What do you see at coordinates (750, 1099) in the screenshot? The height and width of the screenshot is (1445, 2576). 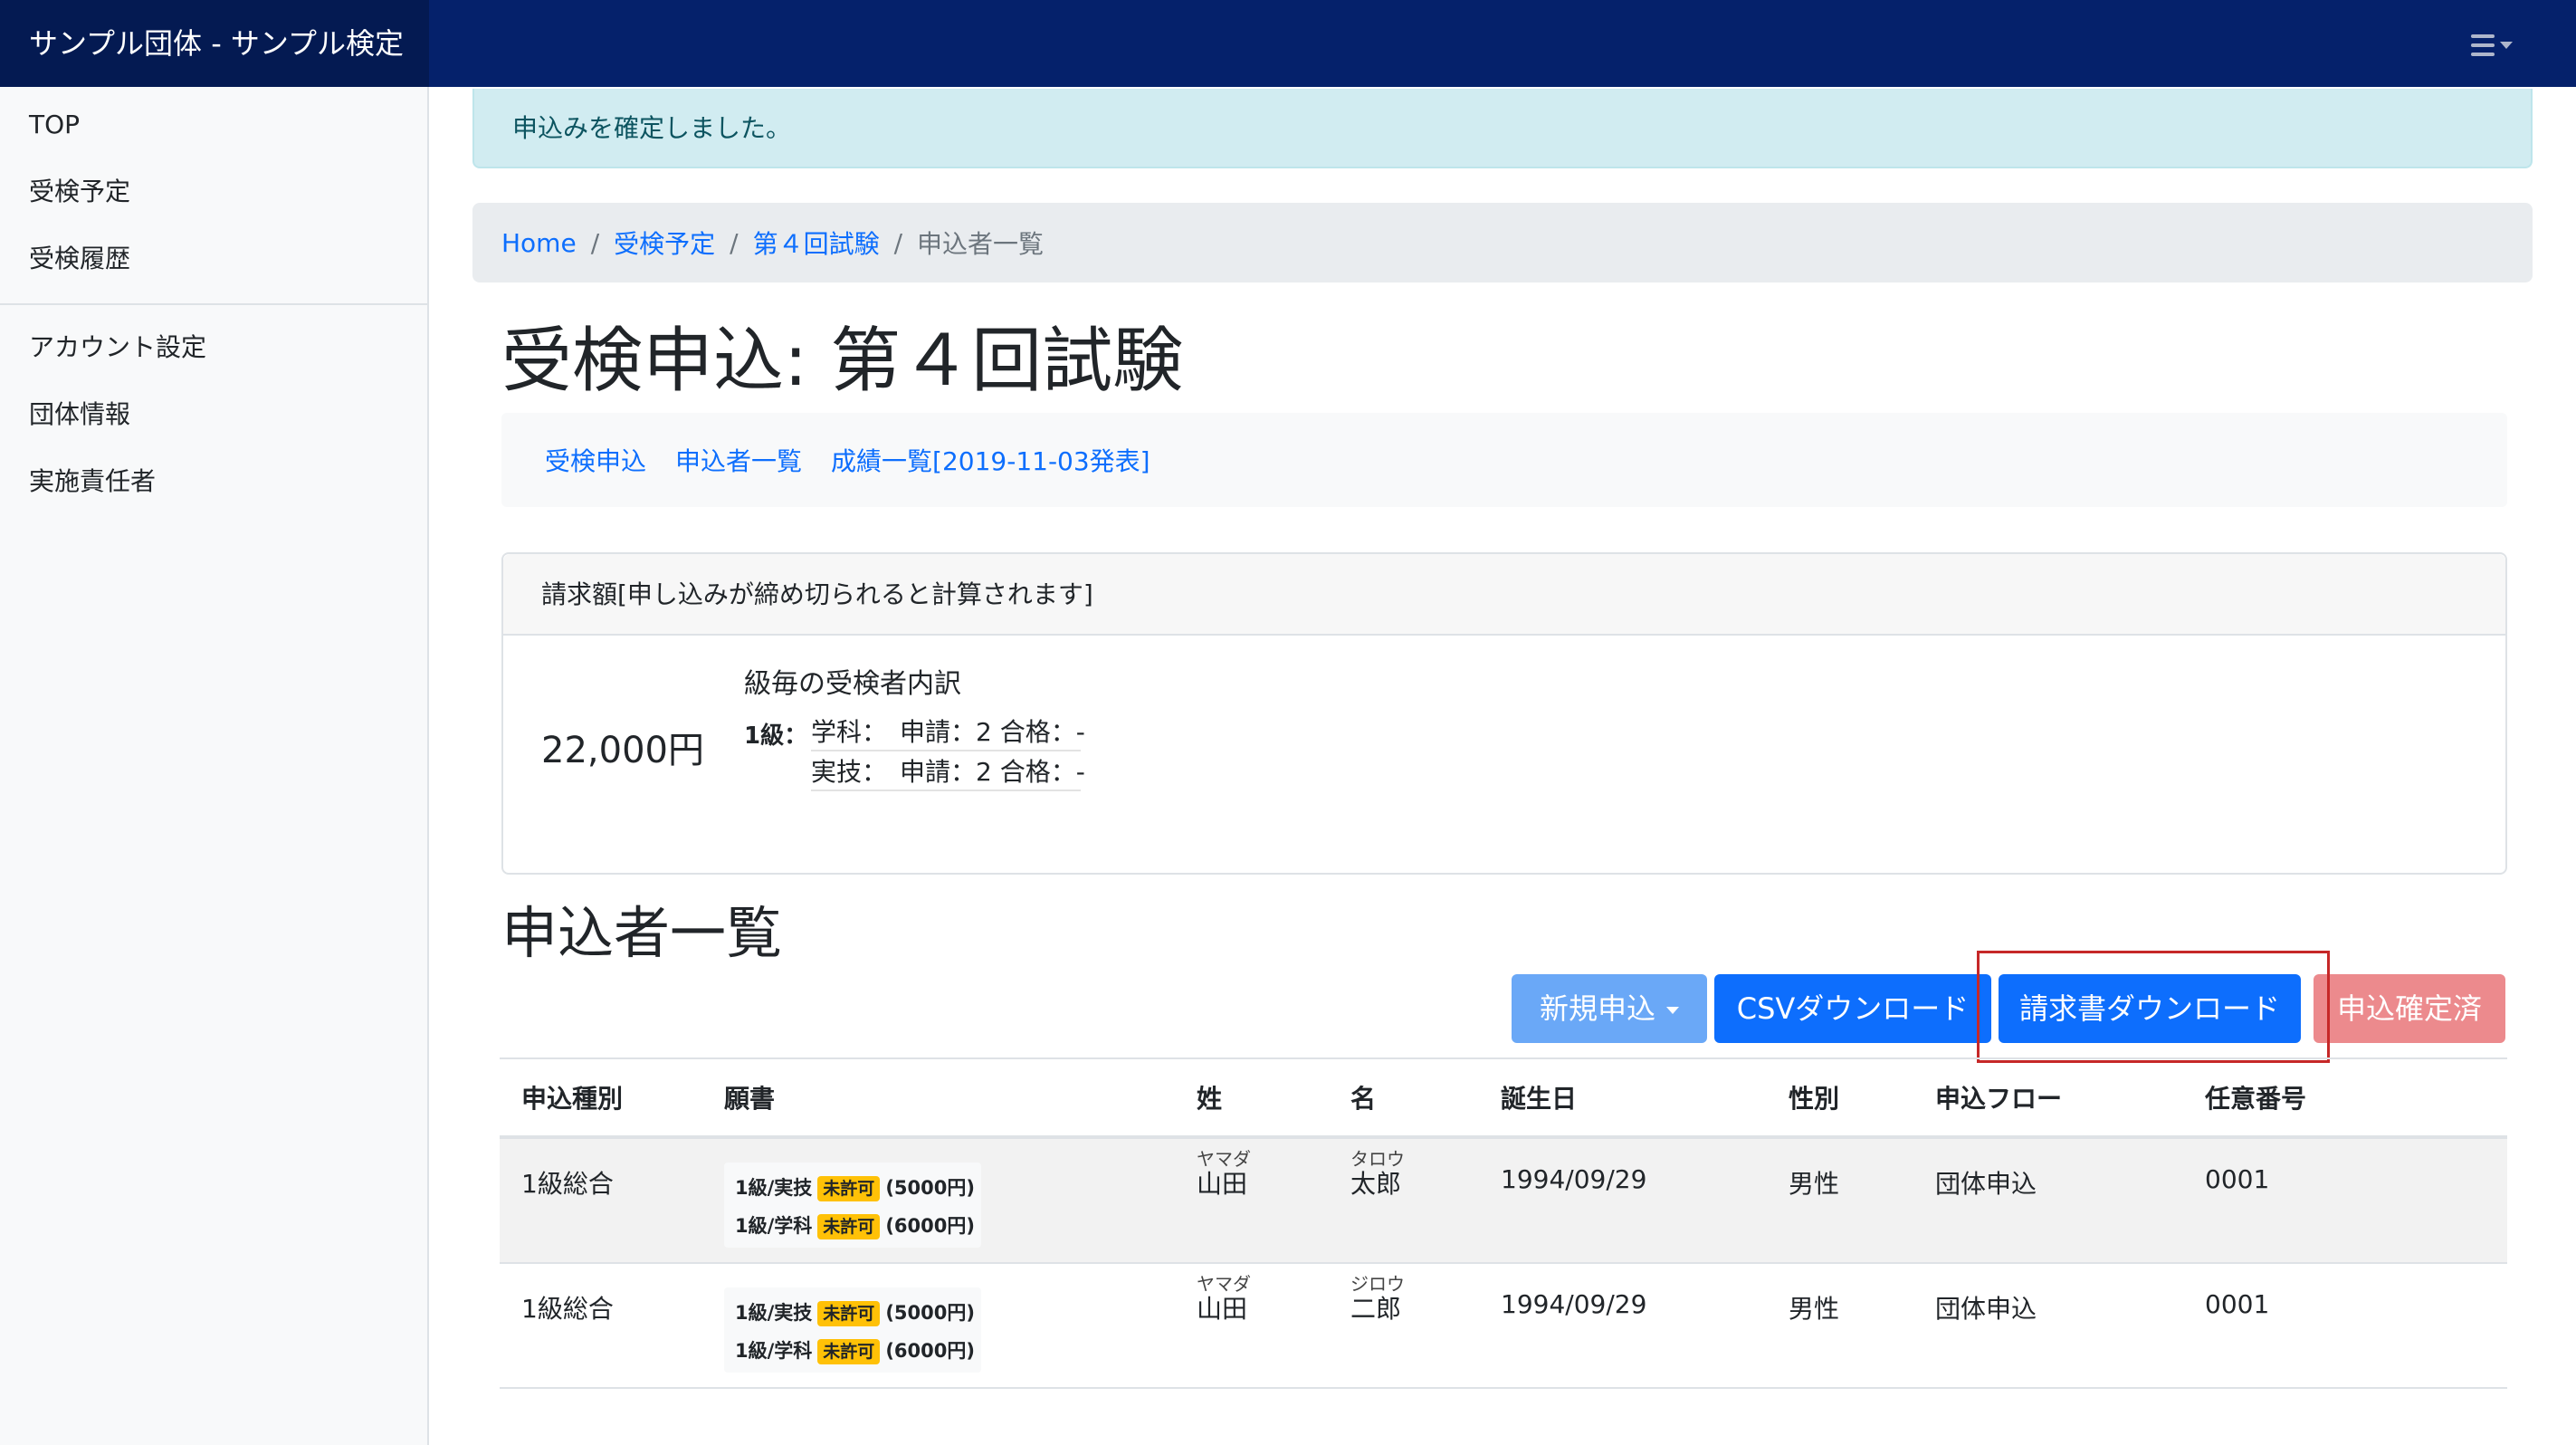 I see `col-application: 願書` at bounding box center [750, 1099].